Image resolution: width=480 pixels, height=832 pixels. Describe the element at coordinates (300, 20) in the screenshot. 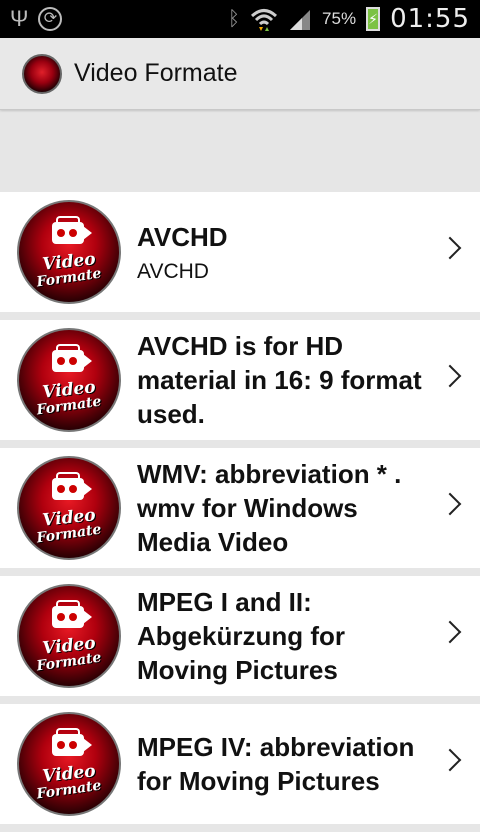

I see `signal-icon` at that location.